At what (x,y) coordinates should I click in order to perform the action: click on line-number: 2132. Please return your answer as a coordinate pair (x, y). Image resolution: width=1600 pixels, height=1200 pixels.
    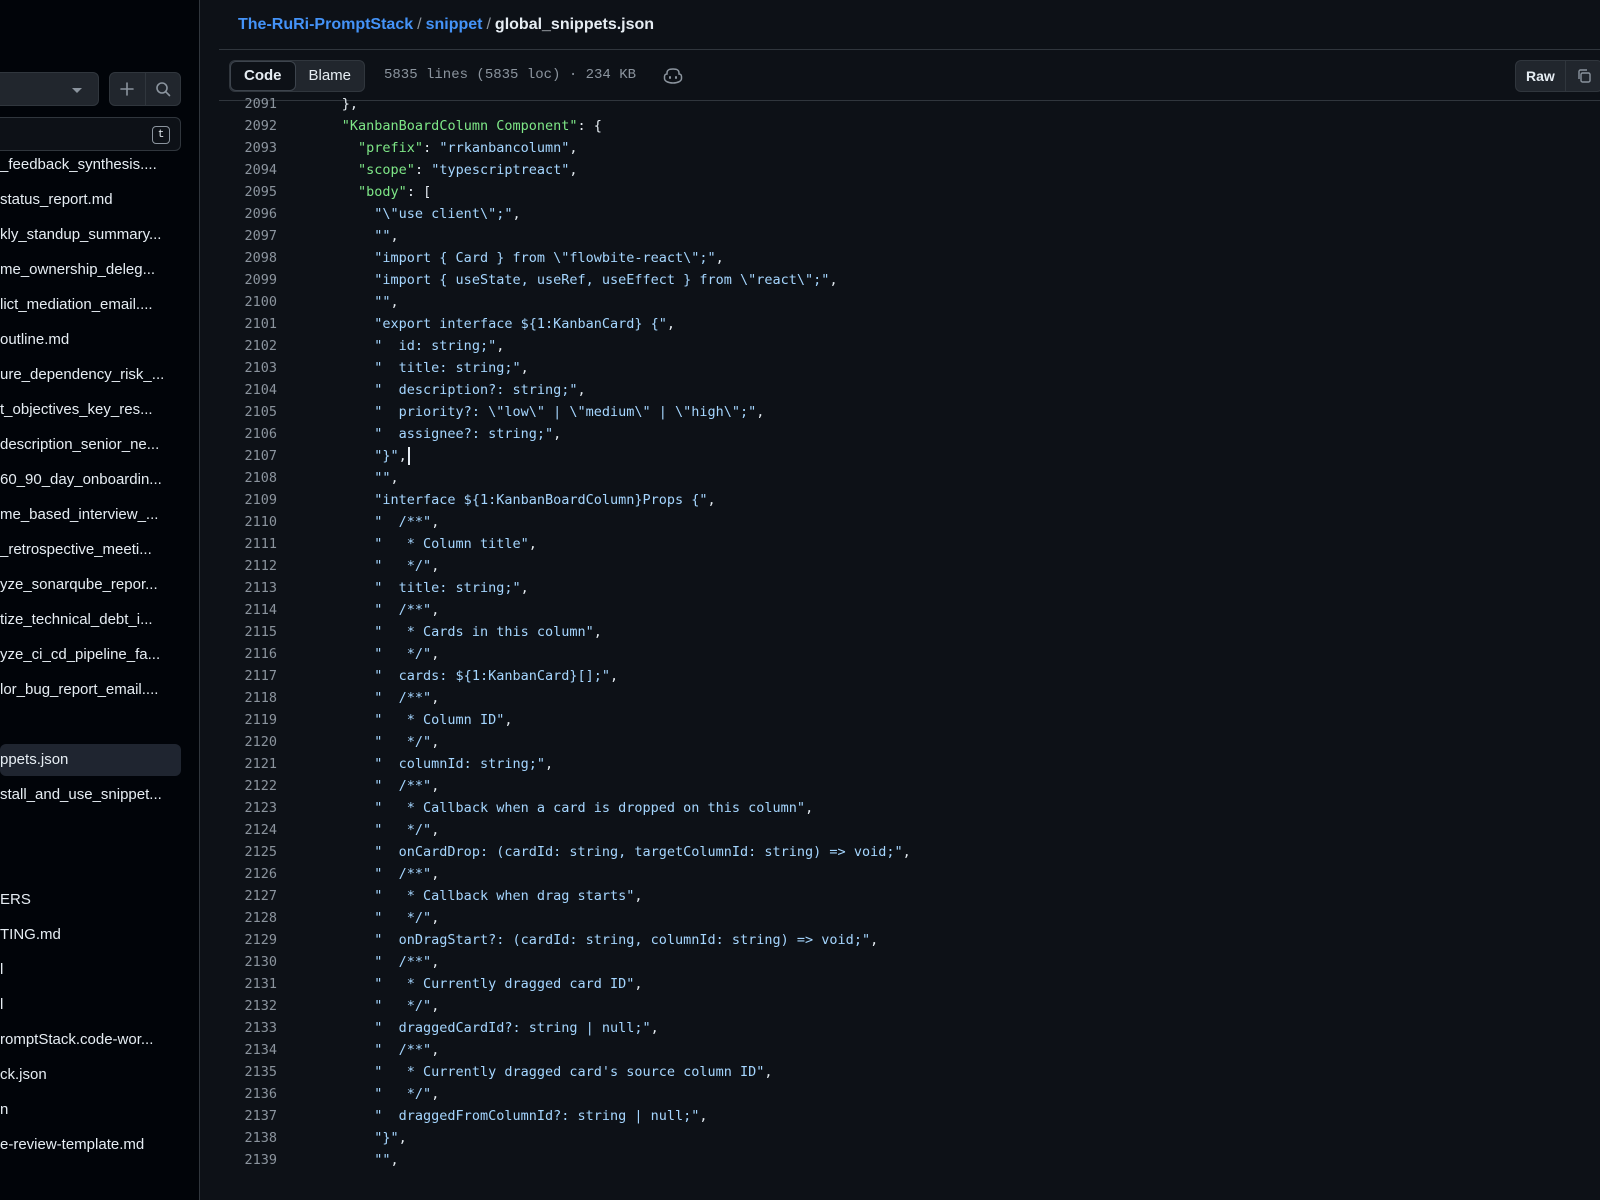
    Looking at the image, I should click on (248, 1006).